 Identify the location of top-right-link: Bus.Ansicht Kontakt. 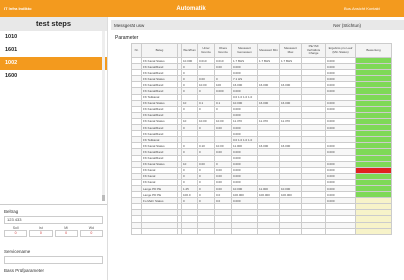
(374, 8).